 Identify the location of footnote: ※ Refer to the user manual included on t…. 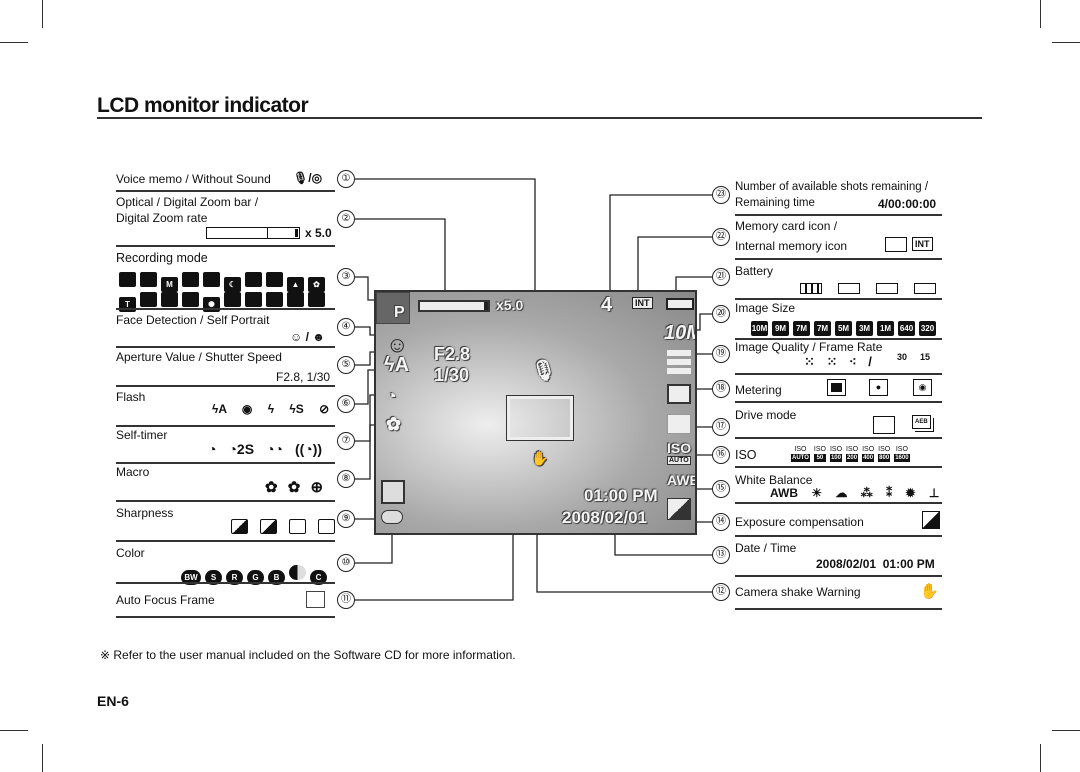
(308, 655).